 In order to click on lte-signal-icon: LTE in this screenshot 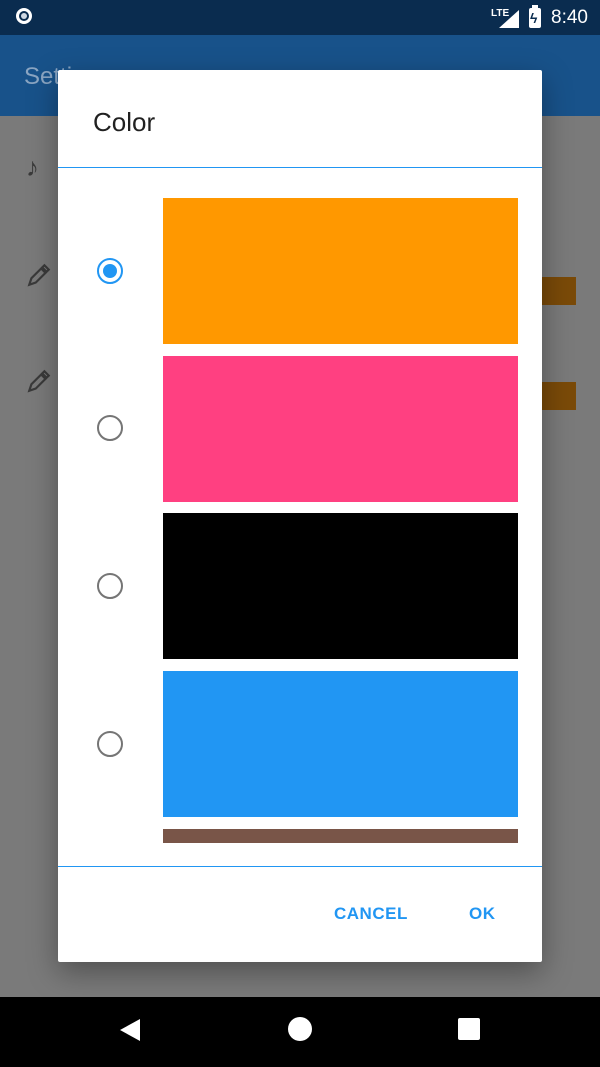, I will do `click(505, 18)`.